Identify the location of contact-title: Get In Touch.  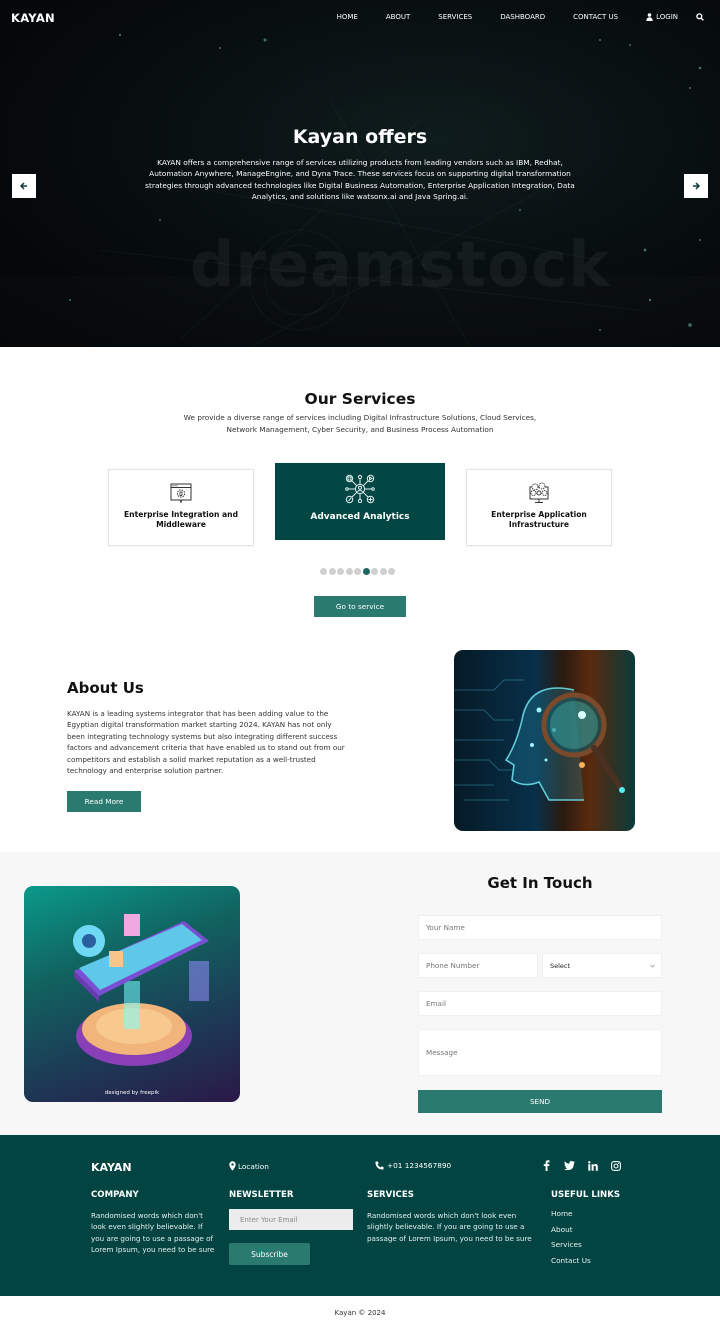
(540, 883).